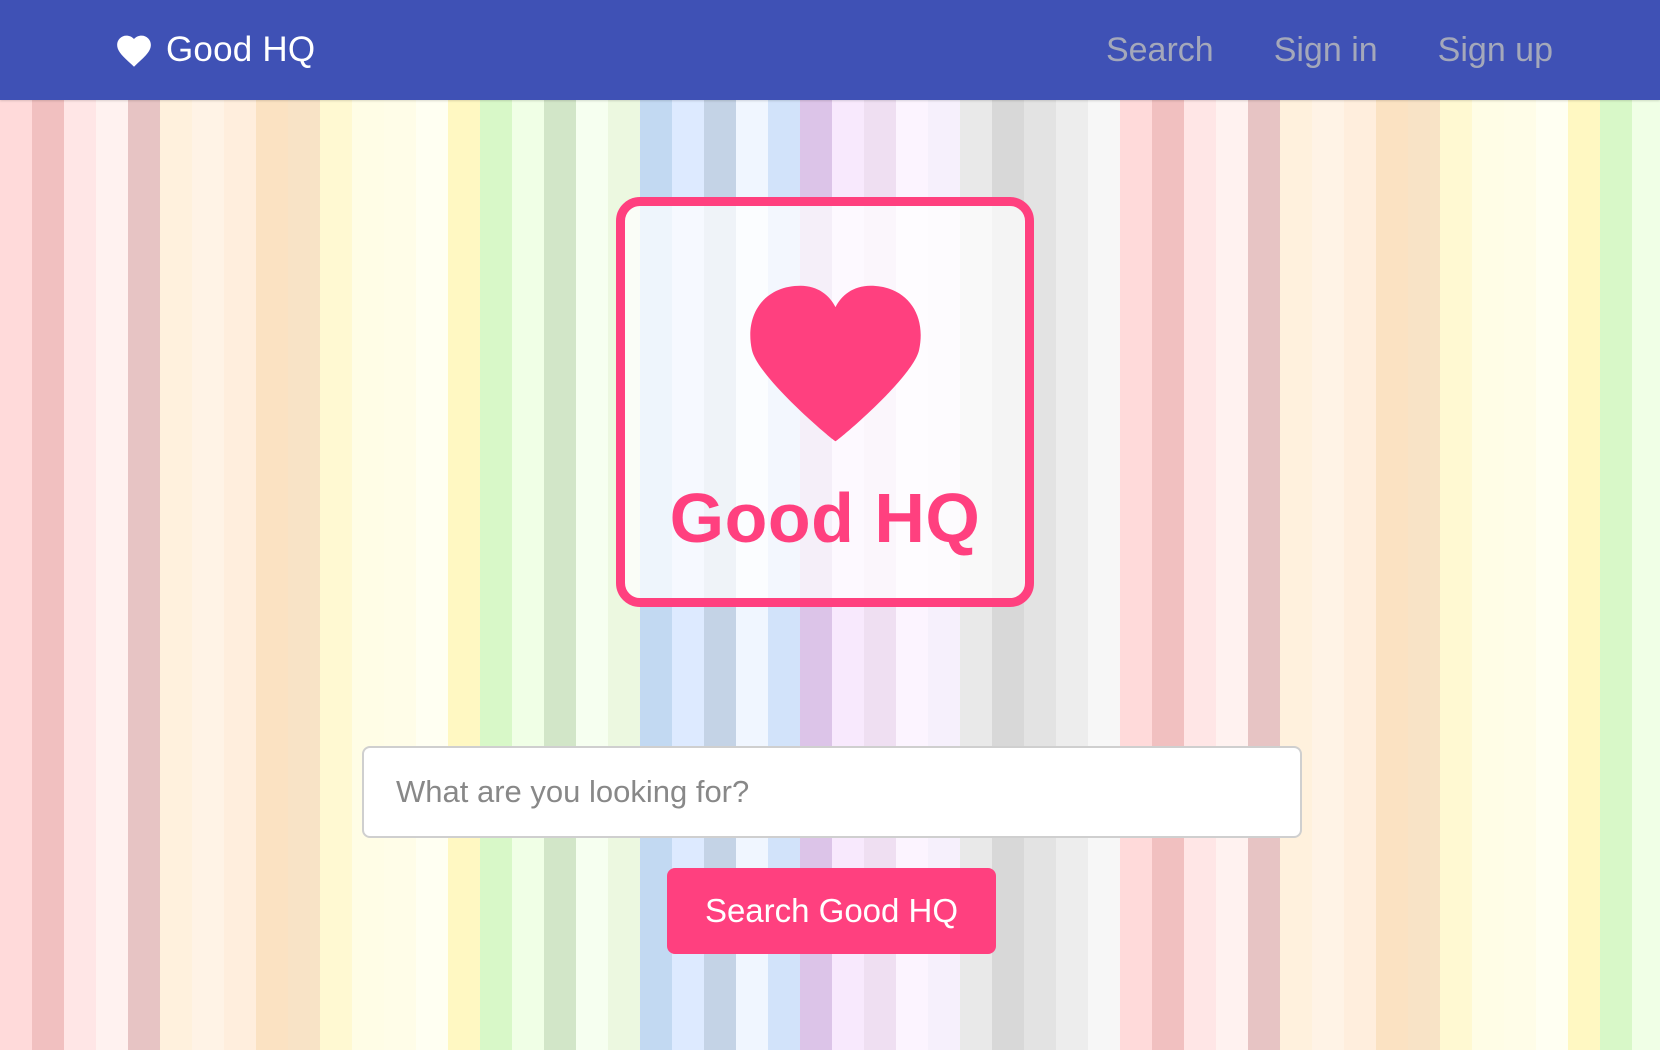 The height and width of the screenshot is (1050, 1660). What do you see at coordinates (830, 50) in the screenshot?
I see `top-navbar: Good HQ Search Sign in Sign up` at bounding box center [830, 50].